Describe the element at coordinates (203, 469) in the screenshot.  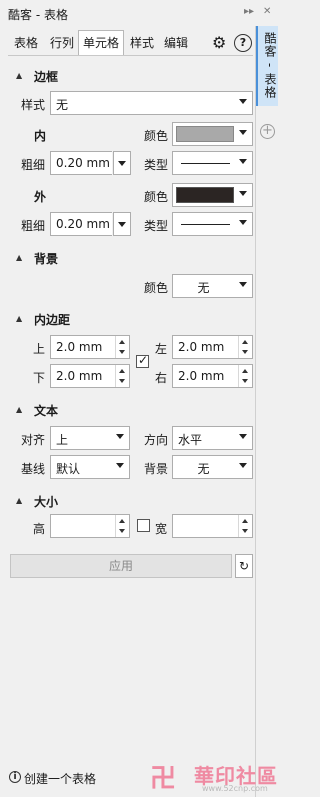
I see `text-background-value: 无` at that location.